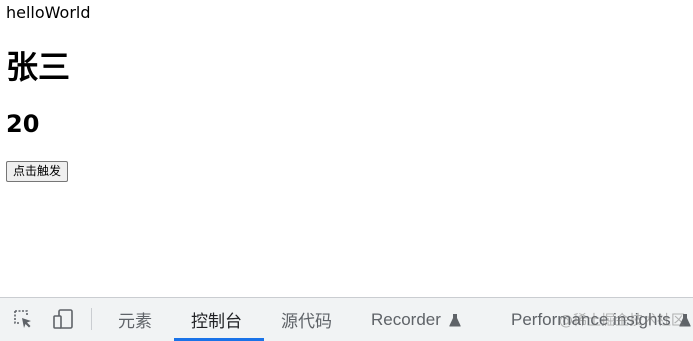 Image resolution: width=693 pixels, height=341 pixels. I want to click on age-heading: 20, so click(23, 124).